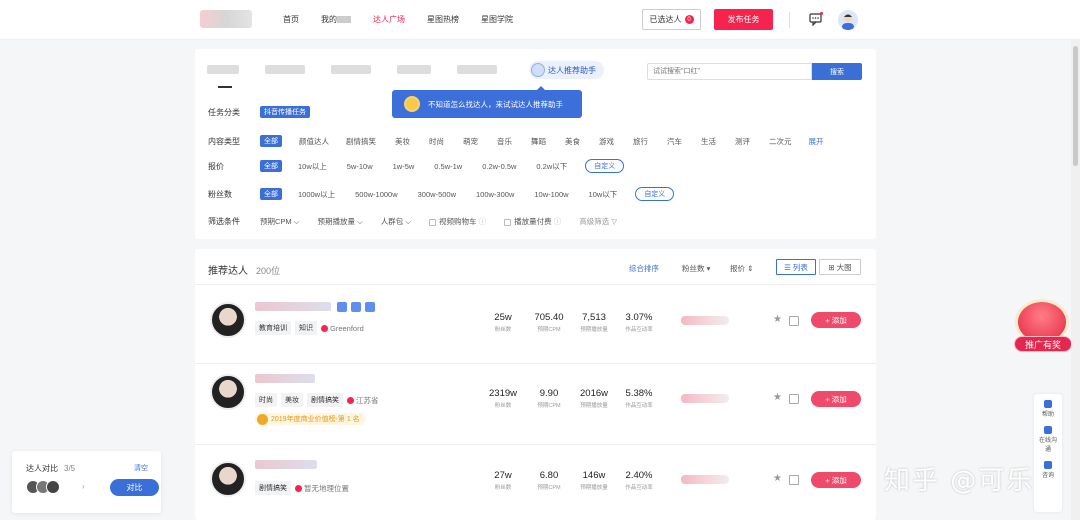 Image resolution: width=1080 pixels, height=520 pixels. Describe the element at coordinates (497, 19) in the screenshot. I see `nav-academy: 星图学院` at that location.